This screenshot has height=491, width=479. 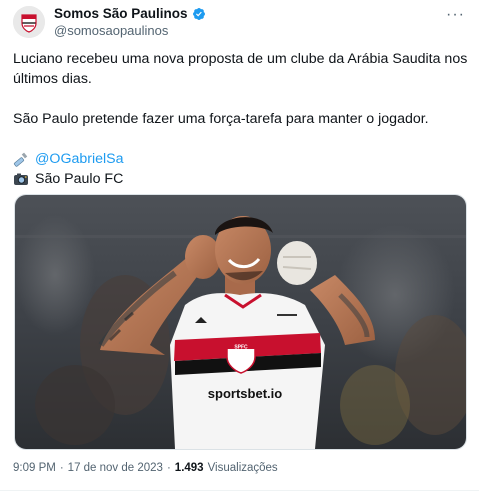 I want to click on photo-credit: São Paulo FC, so click(x=240, y=179).